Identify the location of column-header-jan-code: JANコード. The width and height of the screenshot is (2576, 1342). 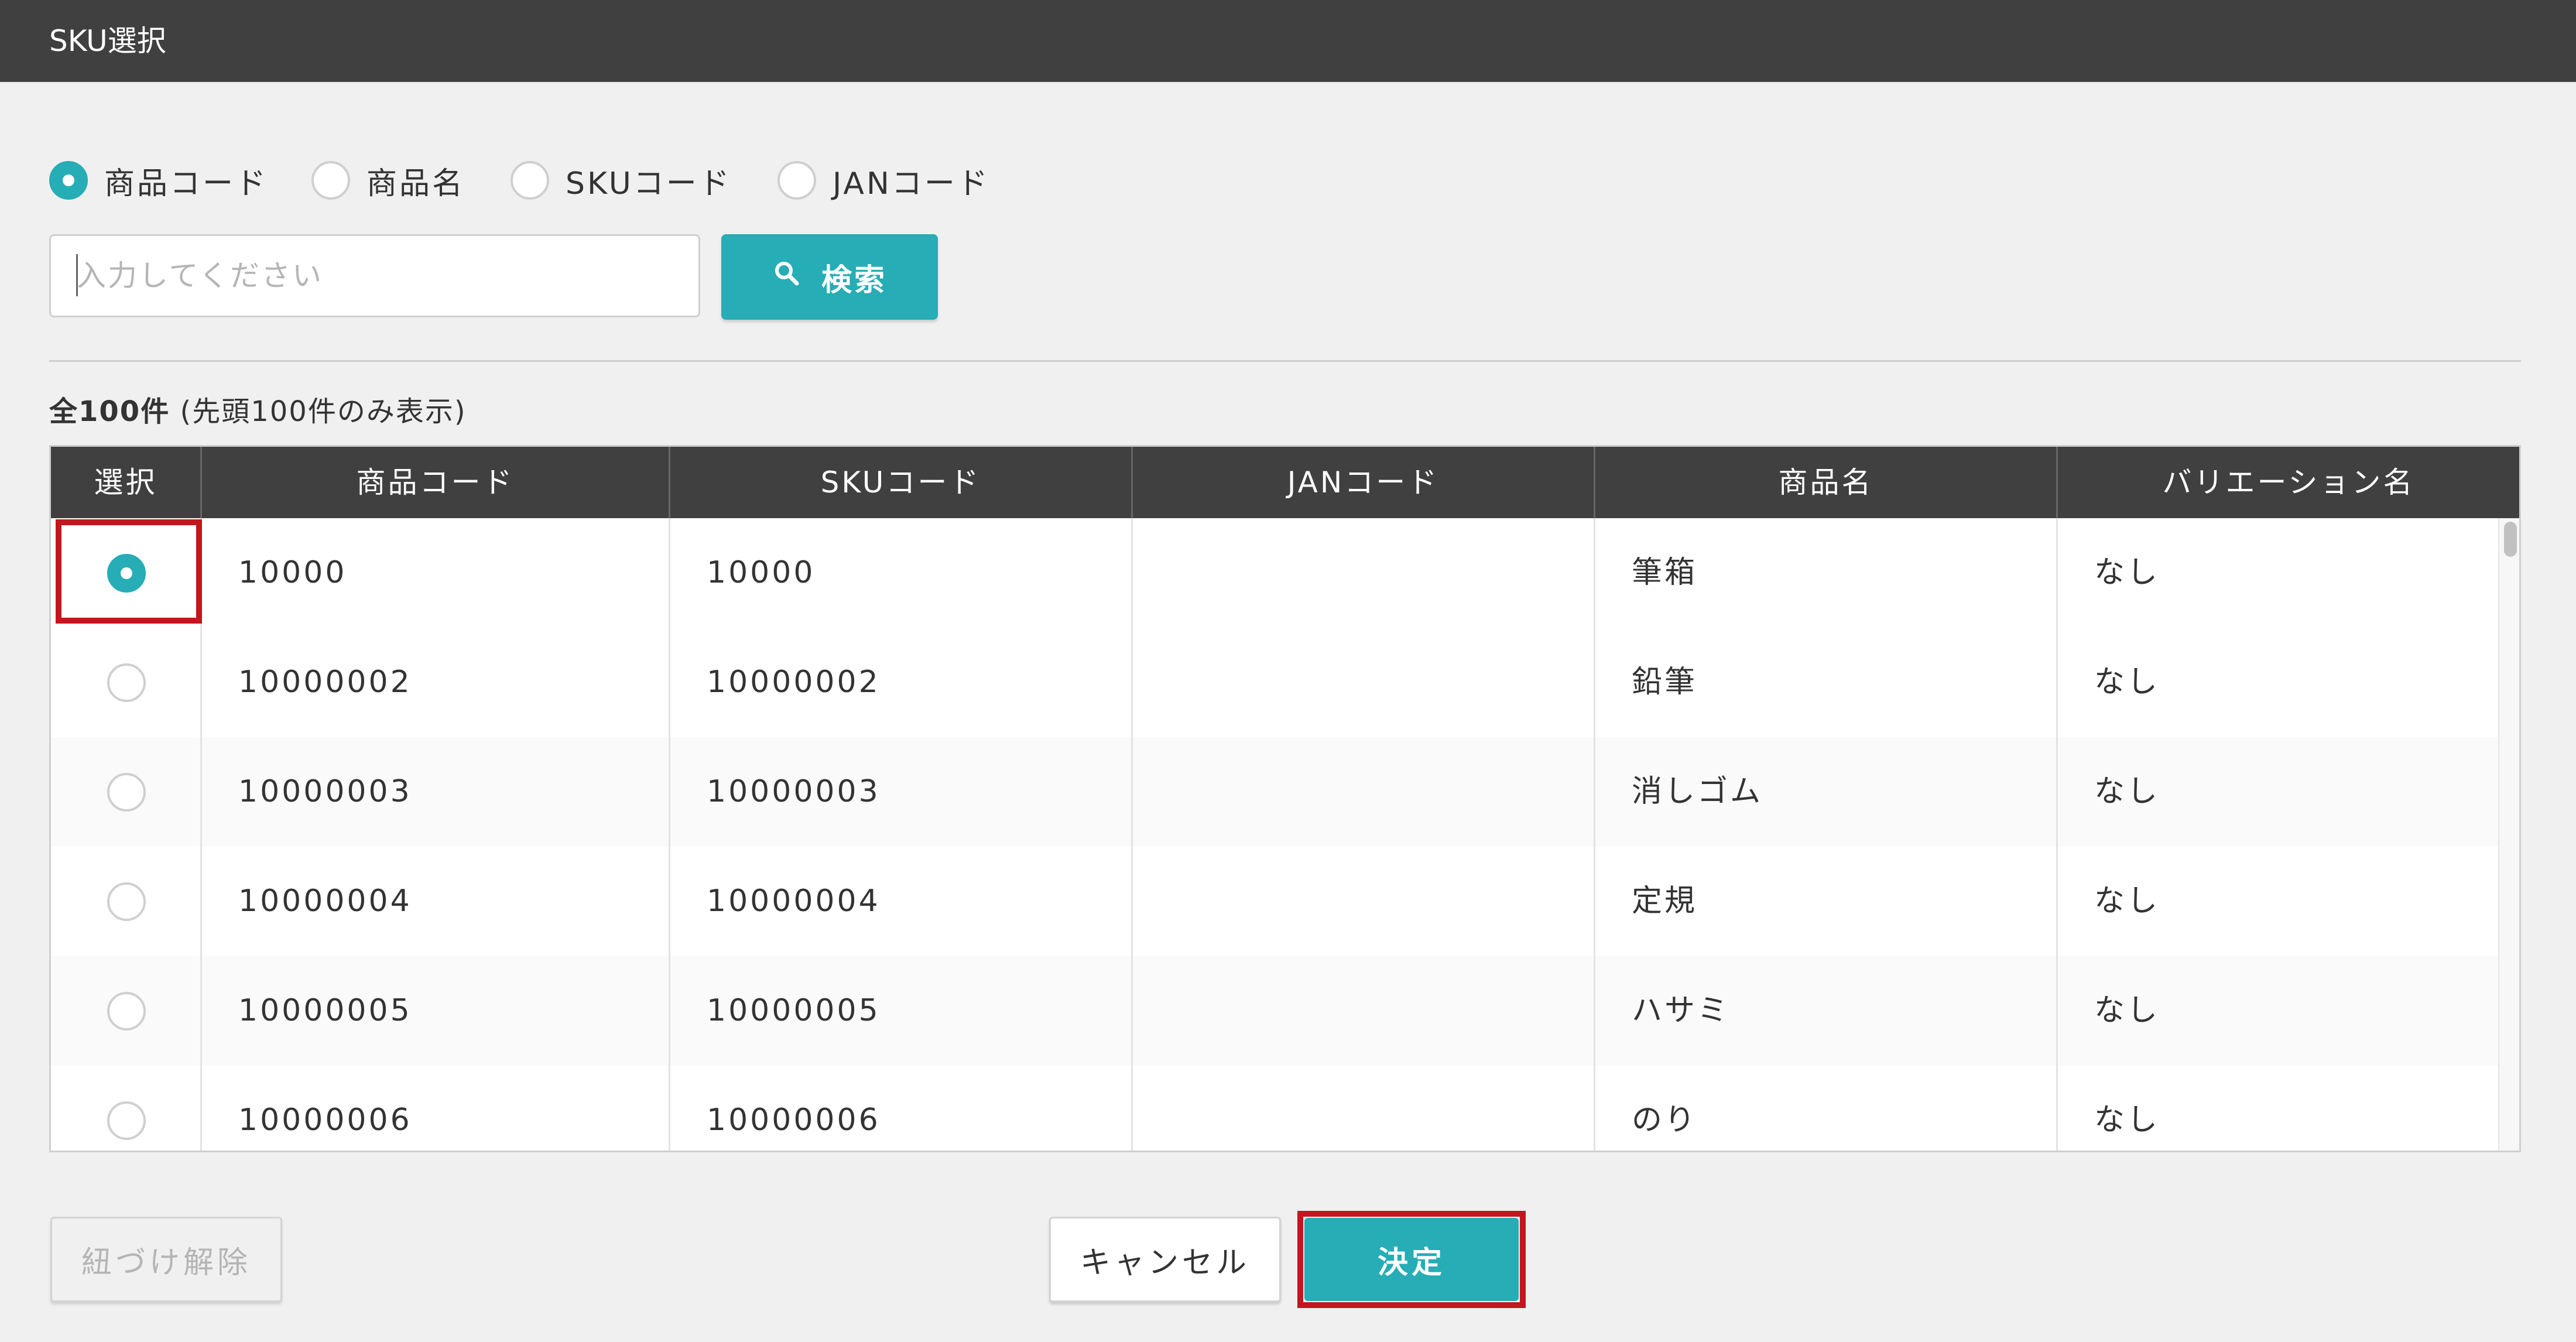
(1364, 482).